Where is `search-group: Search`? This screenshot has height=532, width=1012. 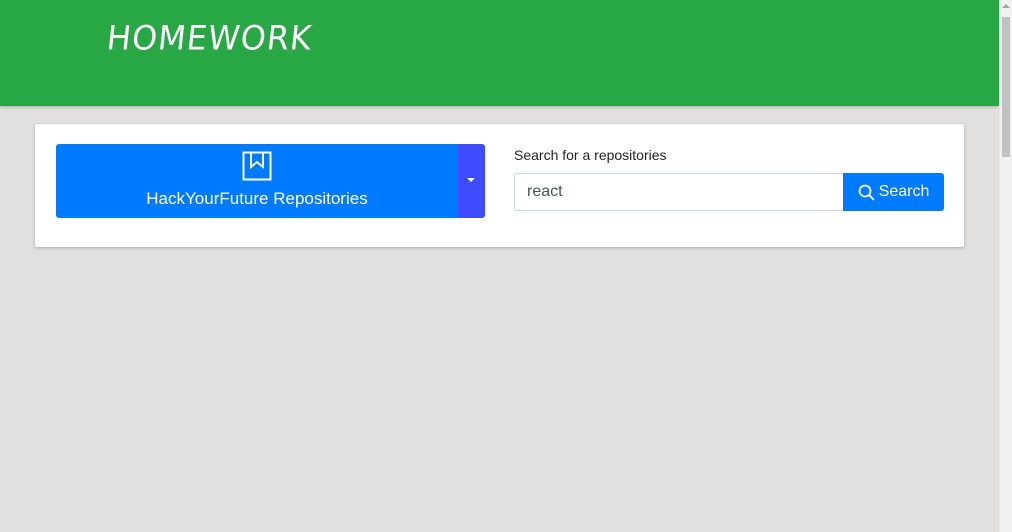 search-group: Search is located at coordinates (729, 192).